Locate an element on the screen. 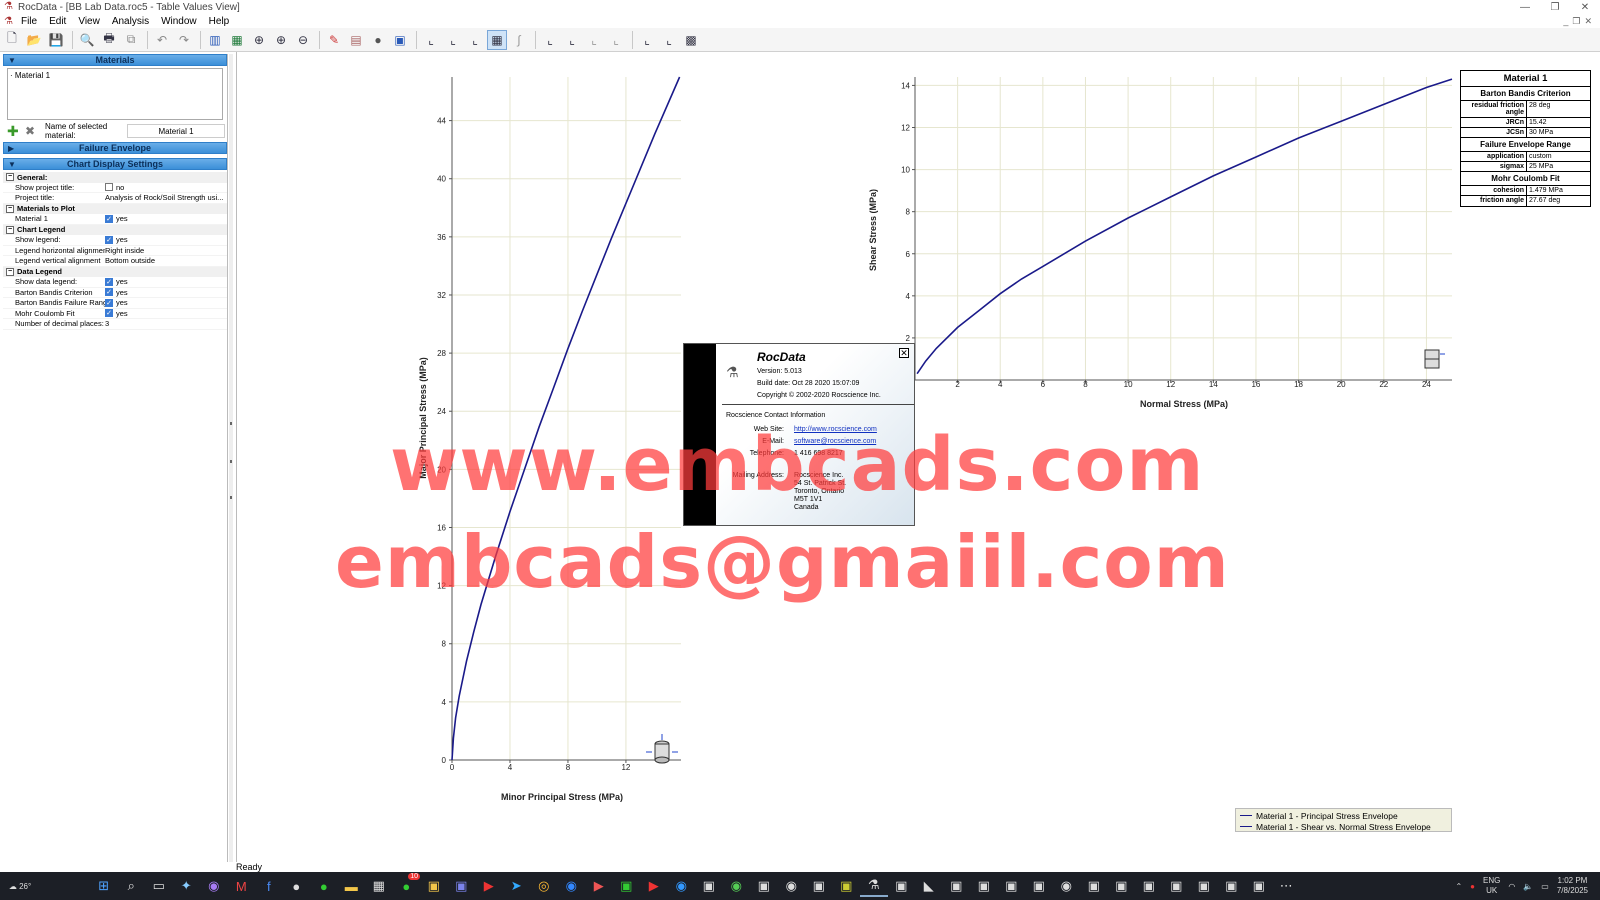  chart-axes-3-icon: ⌞ is located at coordinates (594, 40).